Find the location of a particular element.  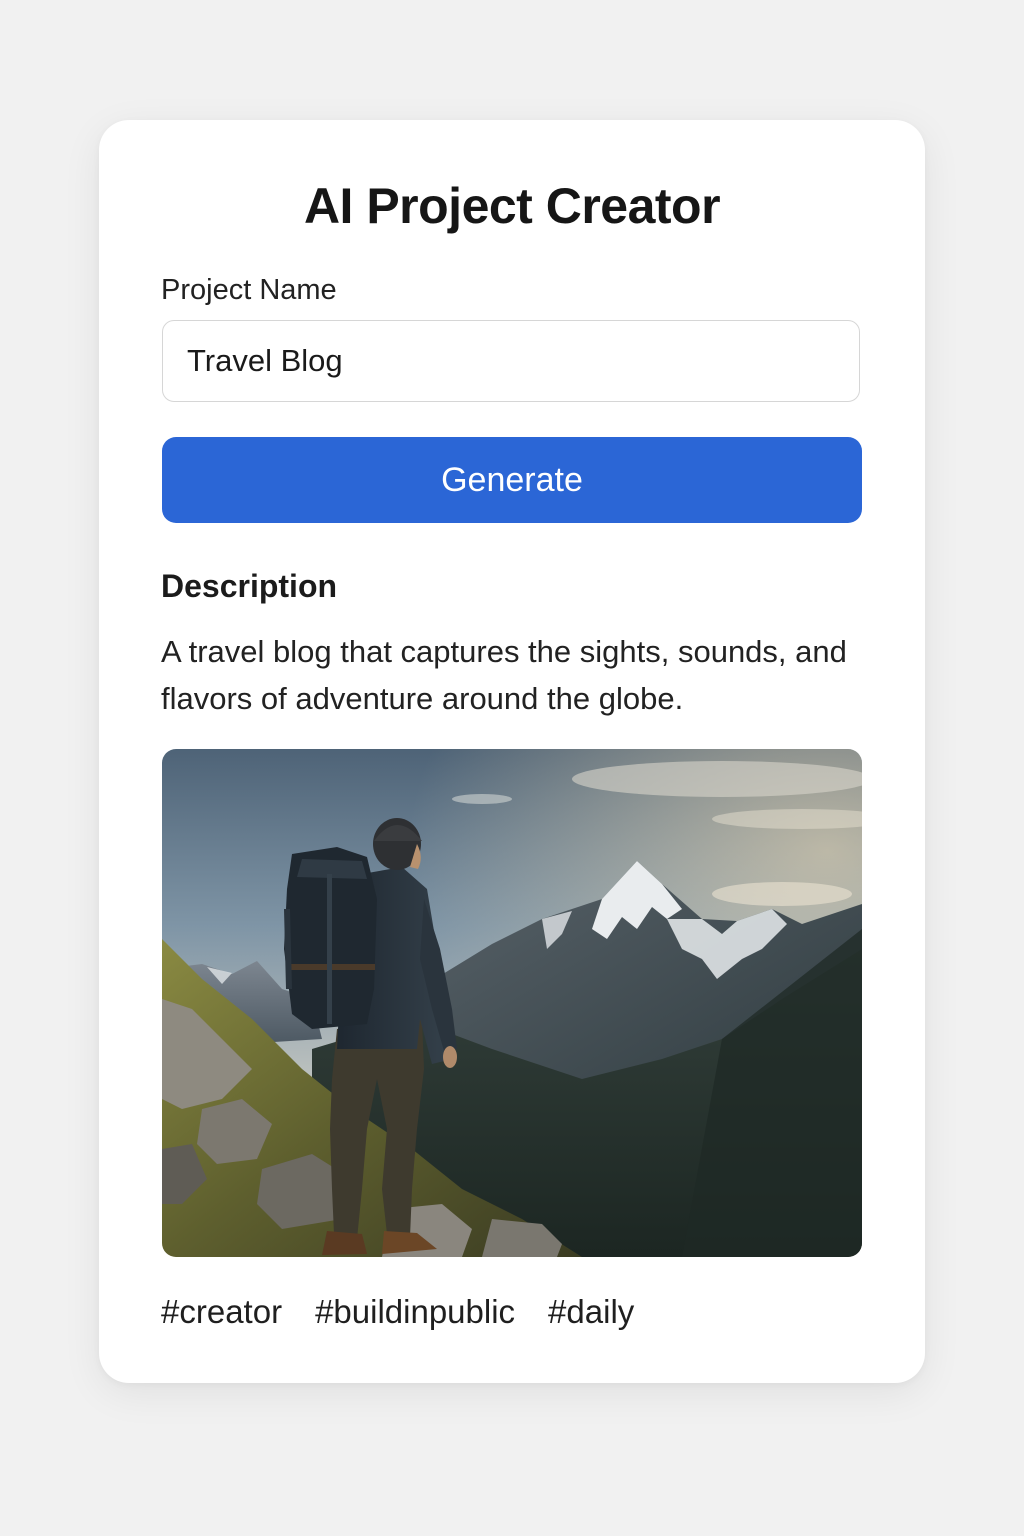

tag-item: #buildinpublic is located at coordinates (415, 1312).